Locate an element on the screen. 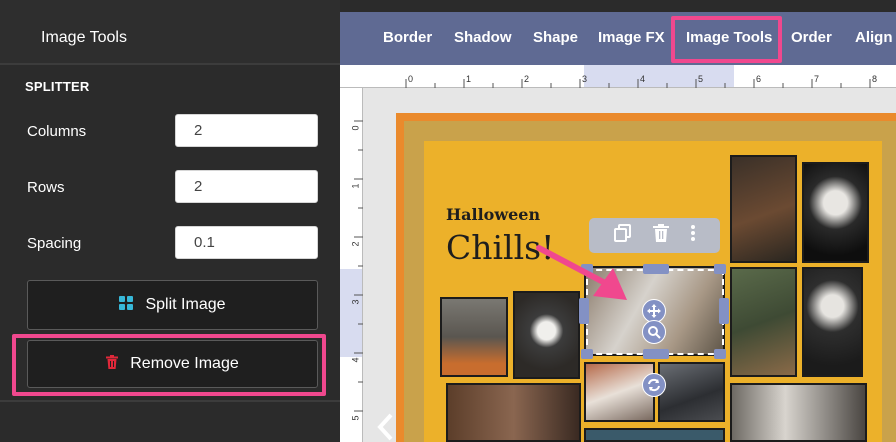 The width and height of the screenshot is (896, 442). remove-image-button: Remove Image is located at coordinates (172, 364).